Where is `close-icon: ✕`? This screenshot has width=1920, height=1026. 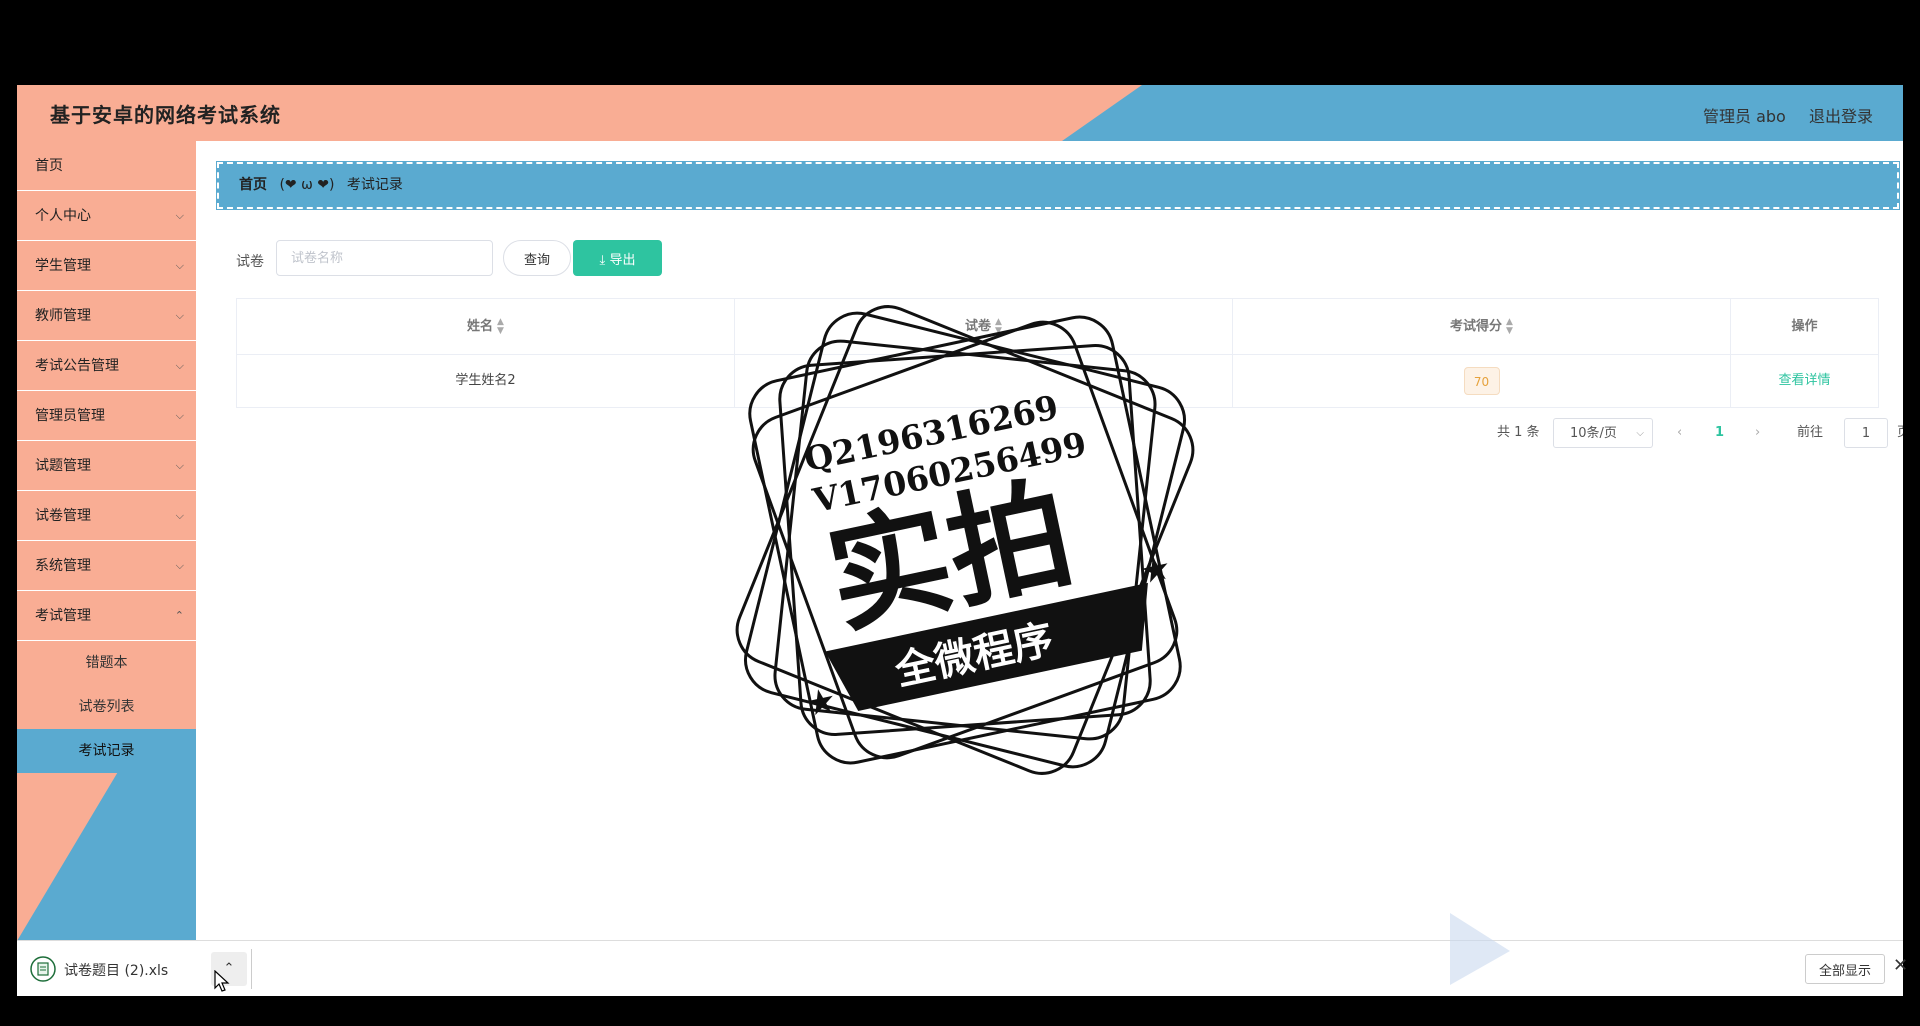 close-icon: ✕ is located at coordinates (1900, 965).